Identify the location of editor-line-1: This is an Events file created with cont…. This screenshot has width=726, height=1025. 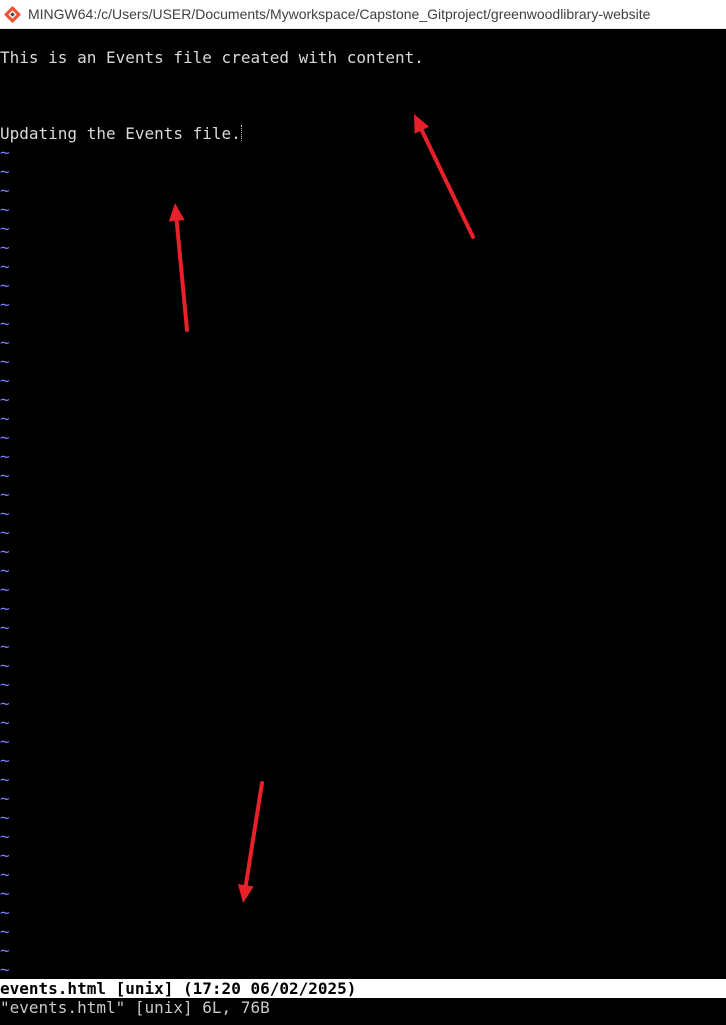
(212, 57).